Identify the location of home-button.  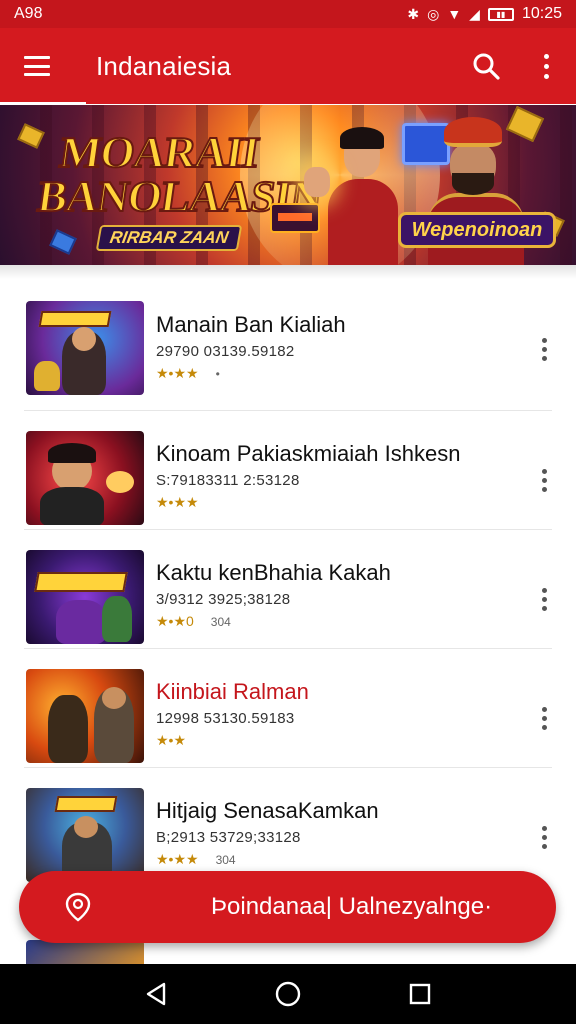
(288, 994).